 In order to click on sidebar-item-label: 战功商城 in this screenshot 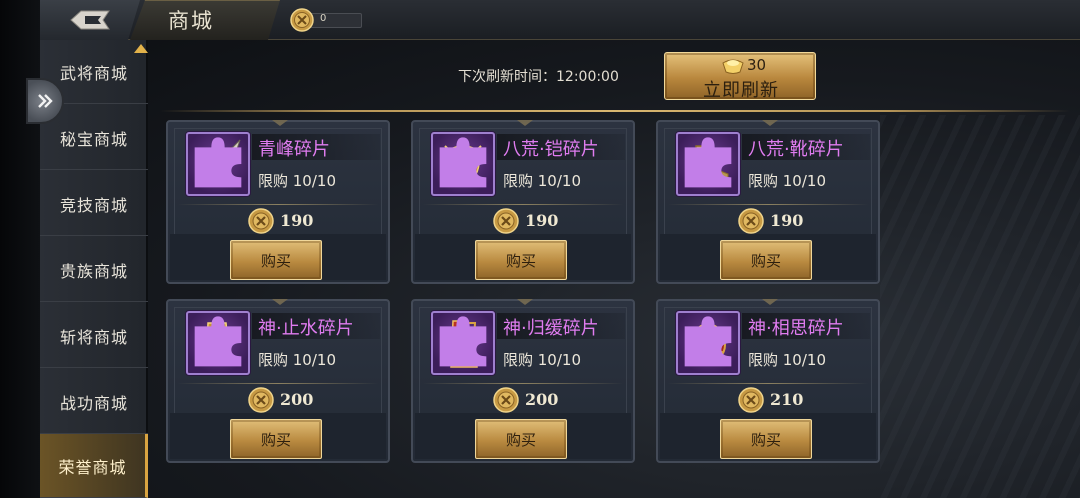, I will do `click(93, 403)`.